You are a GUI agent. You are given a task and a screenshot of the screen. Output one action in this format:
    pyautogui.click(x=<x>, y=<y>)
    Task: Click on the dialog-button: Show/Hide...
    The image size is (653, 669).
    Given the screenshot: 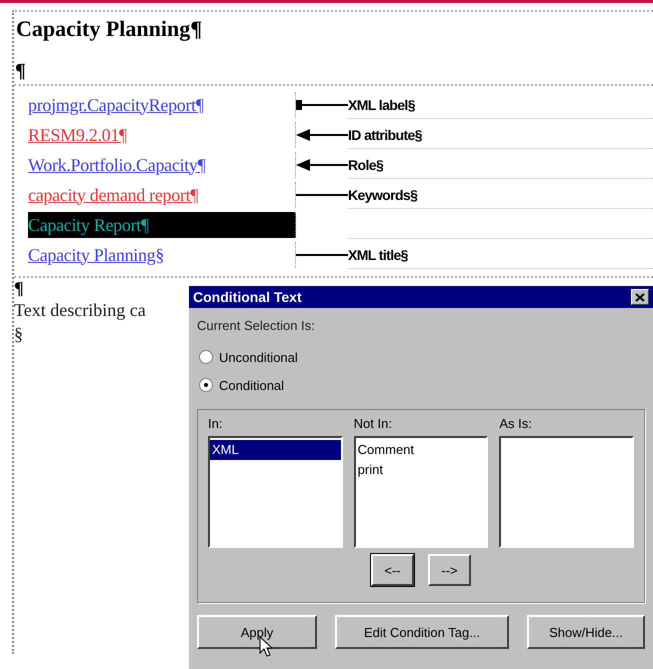 What is the action you would take?
    pyautogui.click(x=586, y=632)
    